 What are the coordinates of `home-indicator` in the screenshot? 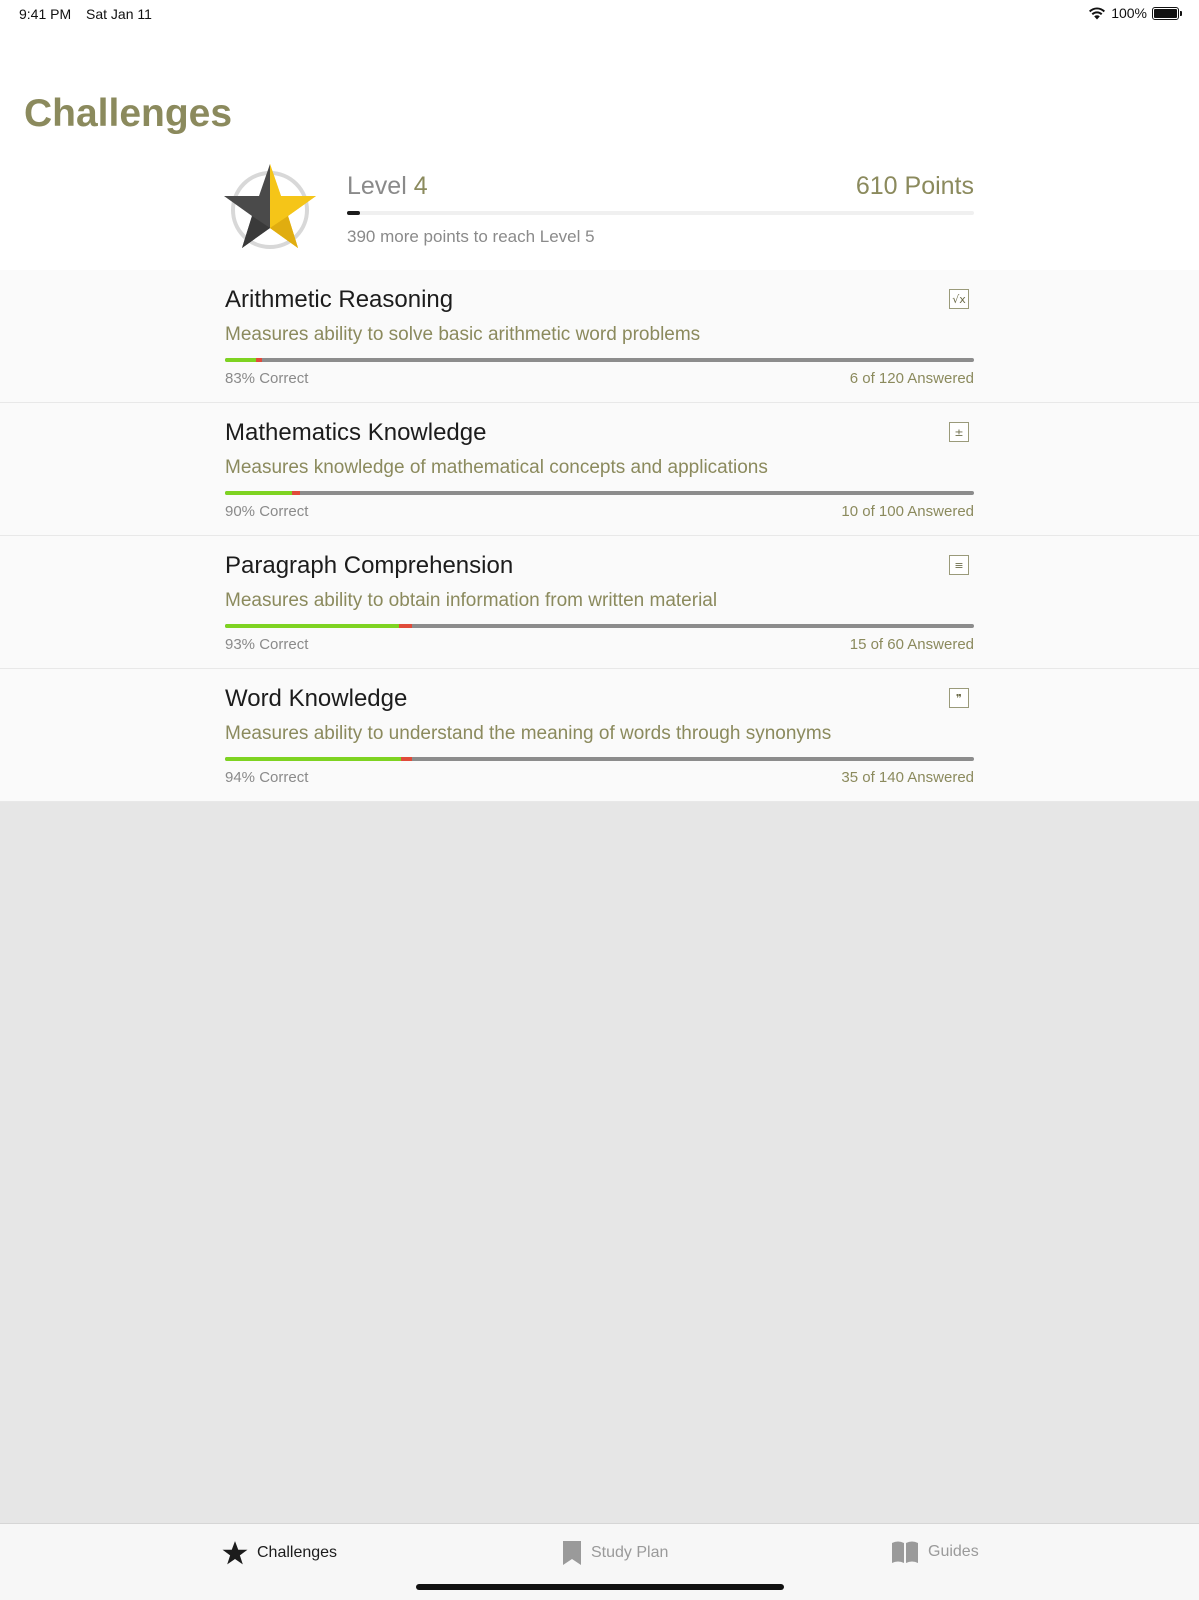 It's located at (600, 1587).